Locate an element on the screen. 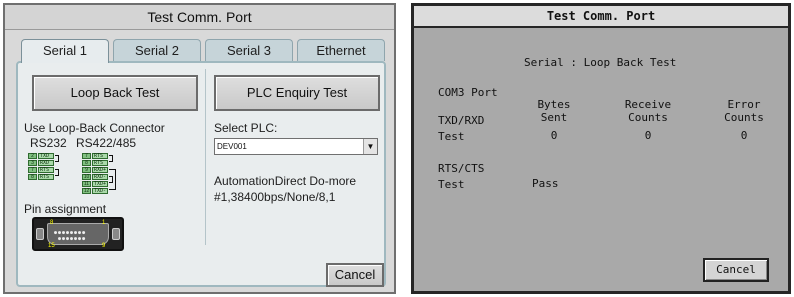 Image resolution: width=794 pixels, height=297 pixels. pin-row: 2 TXD is located at coordinates (41, 155).